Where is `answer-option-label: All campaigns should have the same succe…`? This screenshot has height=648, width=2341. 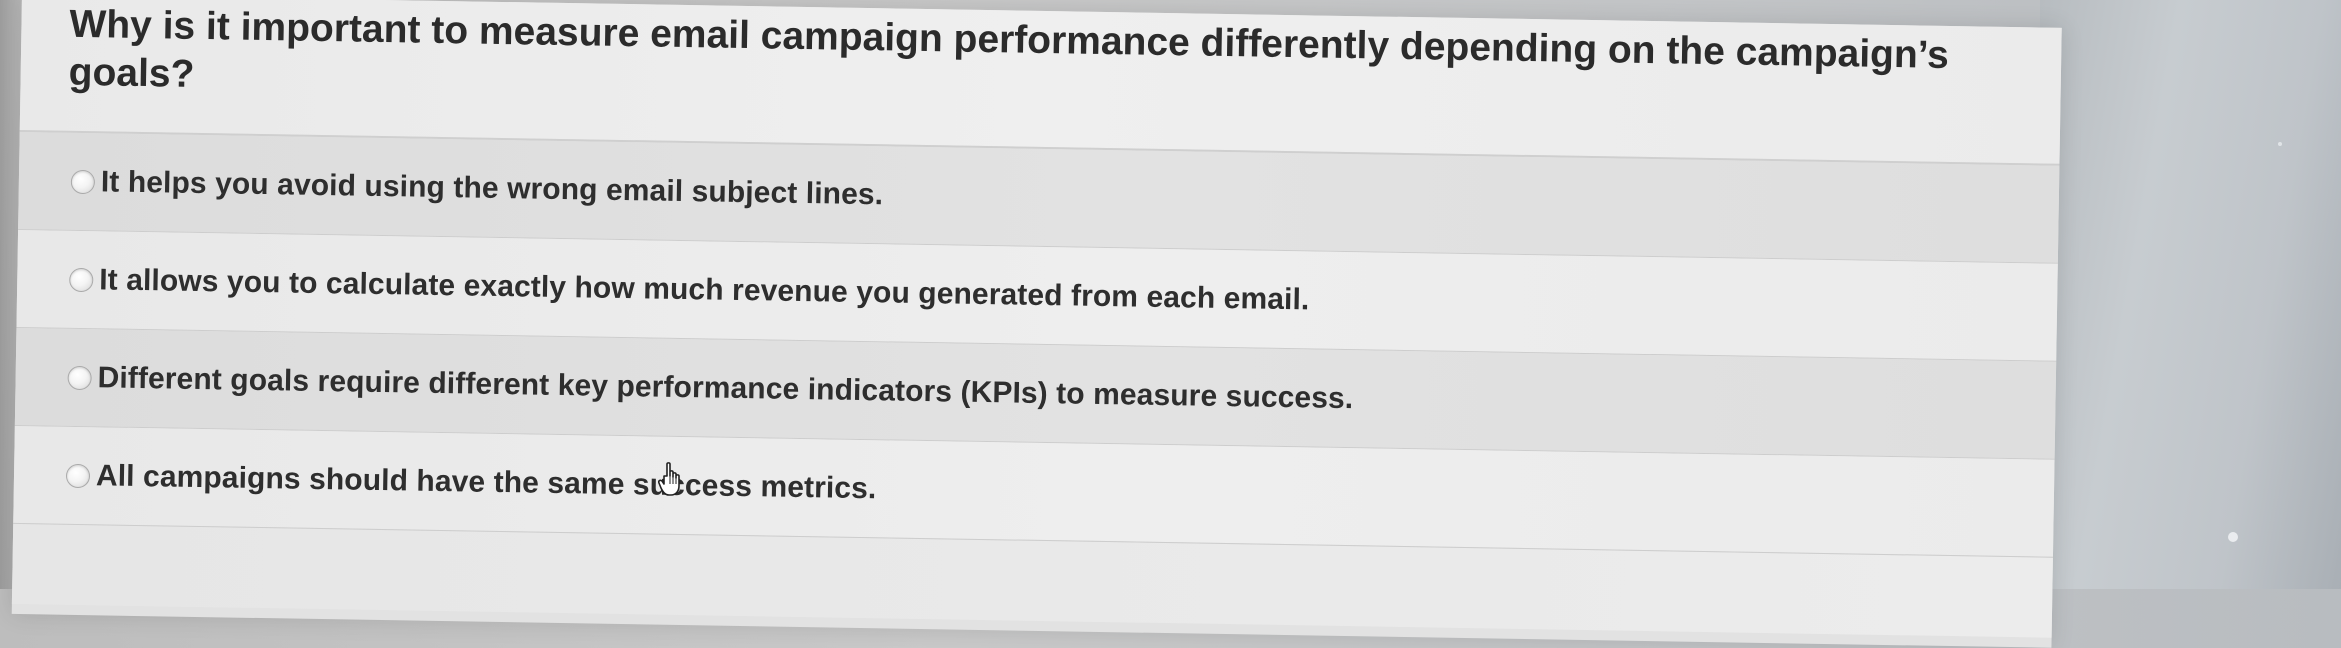 answer-option-label: All campaigns should have the same succe… is located at coordinates (486, 481).